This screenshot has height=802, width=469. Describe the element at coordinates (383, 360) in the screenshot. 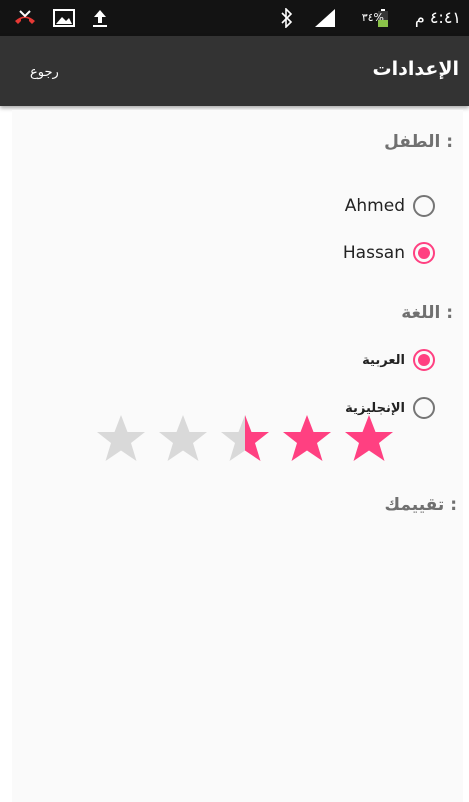

I see `language-option-label: العربية` at that location.